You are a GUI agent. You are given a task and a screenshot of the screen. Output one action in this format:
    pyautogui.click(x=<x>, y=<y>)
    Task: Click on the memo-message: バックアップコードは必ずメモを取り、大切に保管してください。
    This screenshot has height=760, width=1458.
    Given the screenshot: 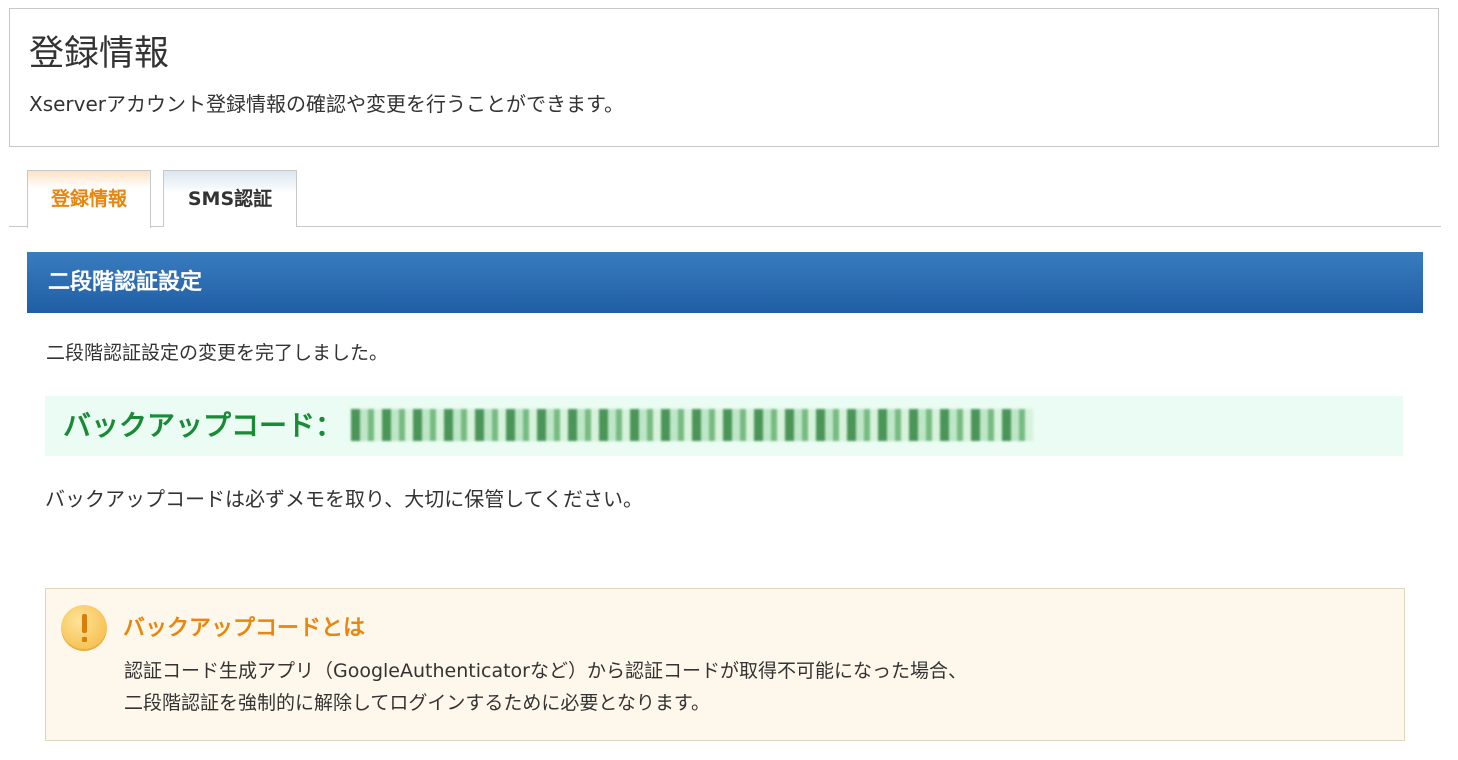 What is the action you would take?
    pyautogui.click(x=344, y=499)
    